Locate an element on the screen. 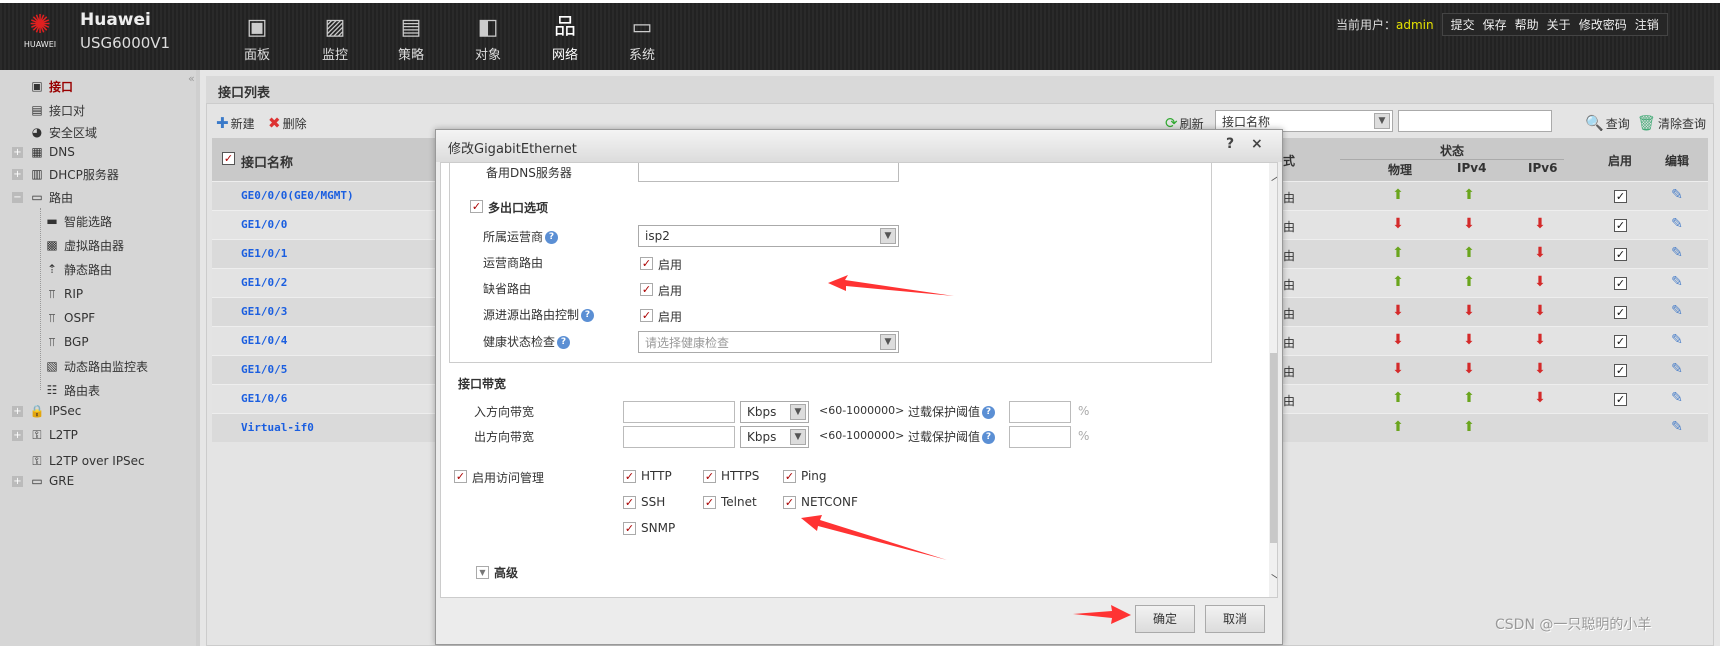 The width and height of the screenshot is (1720, 646). close-button: × is located at coordinates (1257, 144).